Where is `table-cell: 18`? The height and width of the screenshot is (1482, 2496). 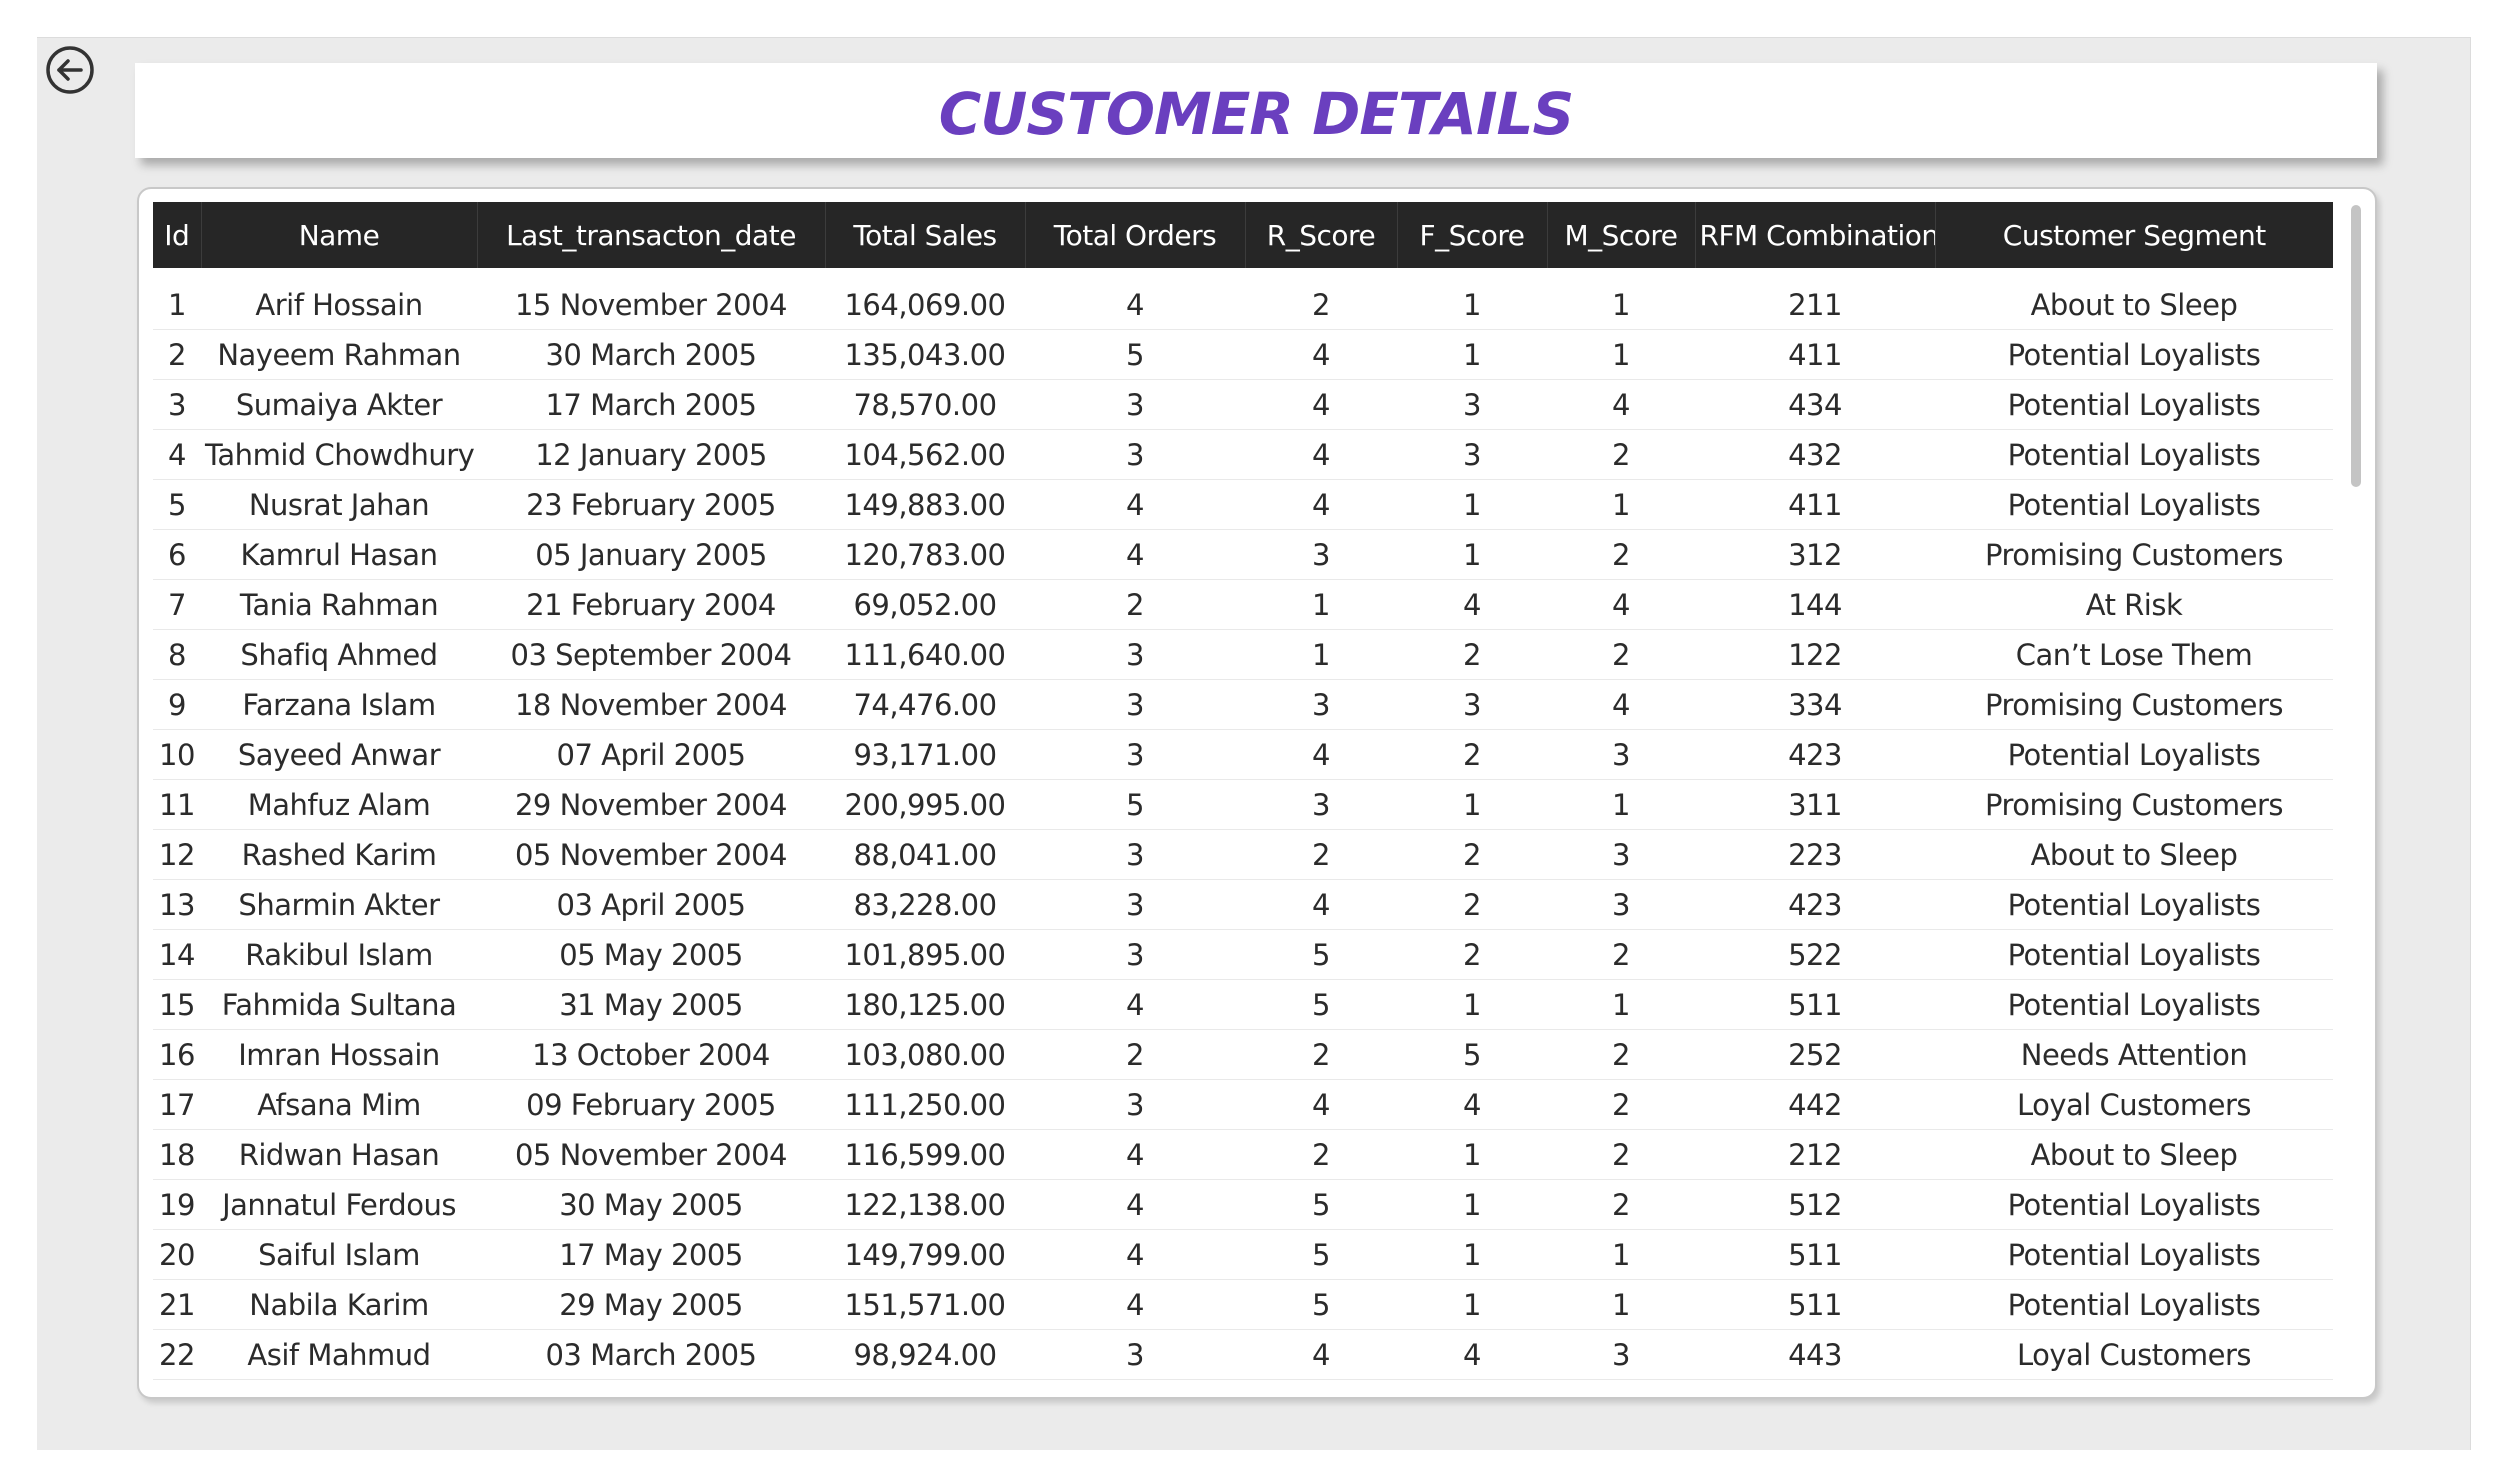 table-cell: 18 is located at coordinates (177, 1154).